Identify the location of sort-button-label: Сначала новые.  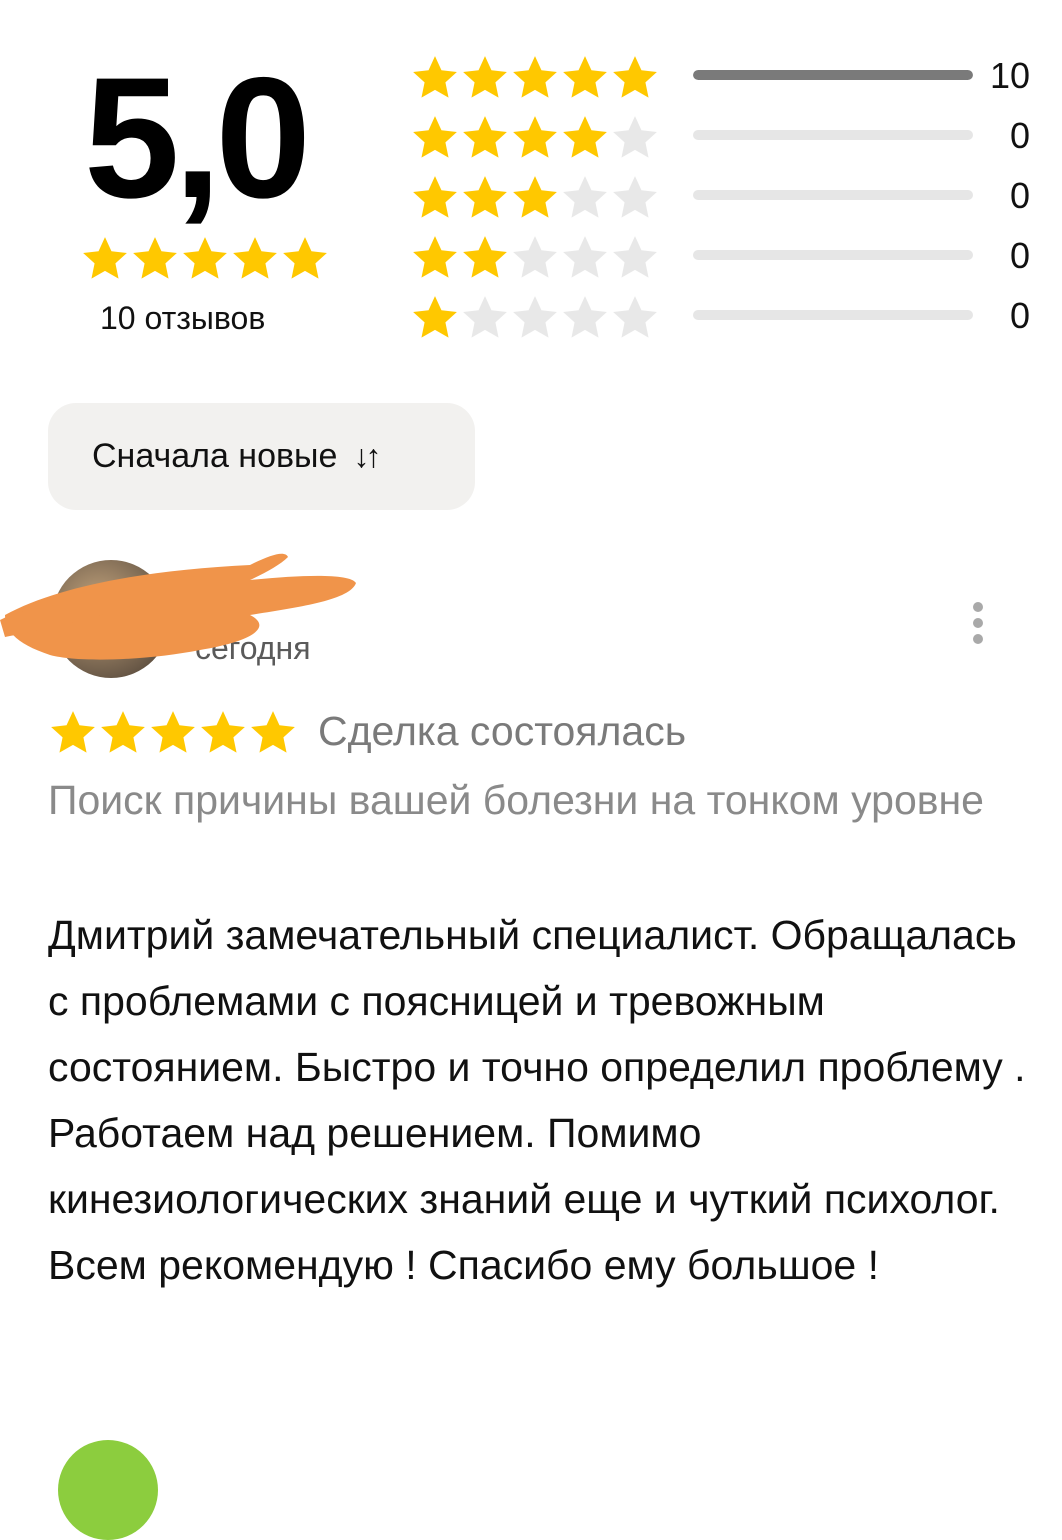
(215, 456).